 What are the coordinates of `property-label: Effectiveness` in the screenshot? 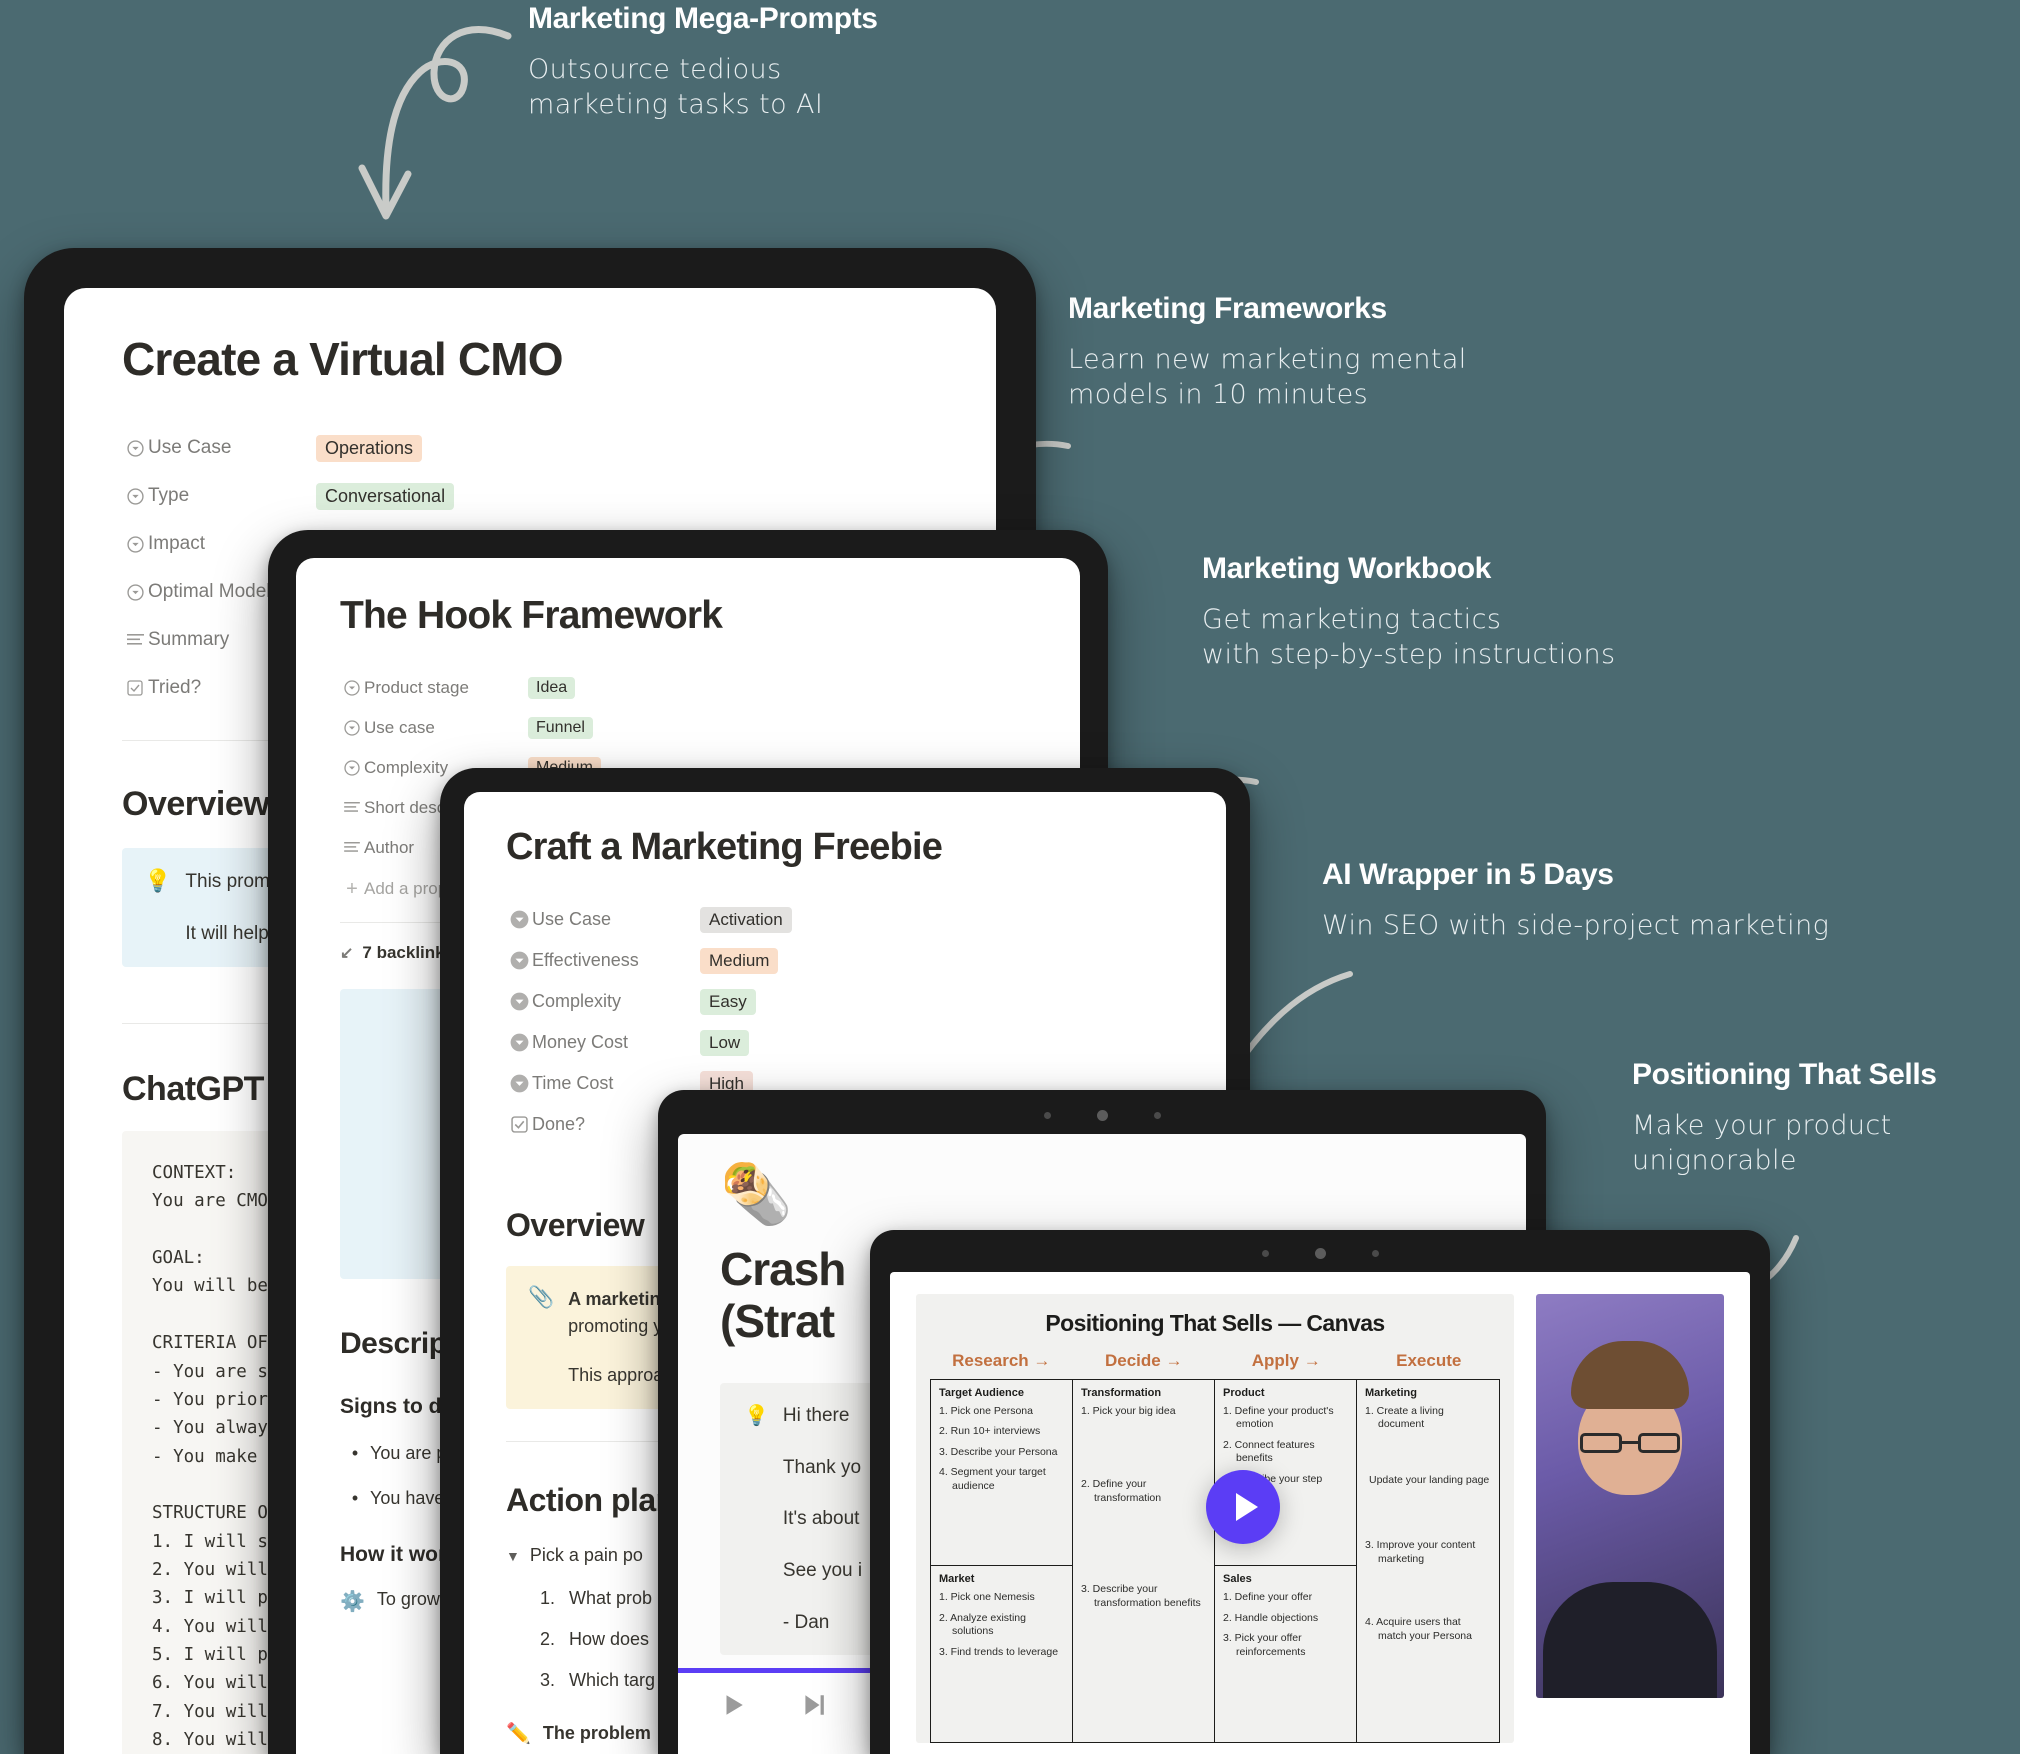 It's located at (585, 960).